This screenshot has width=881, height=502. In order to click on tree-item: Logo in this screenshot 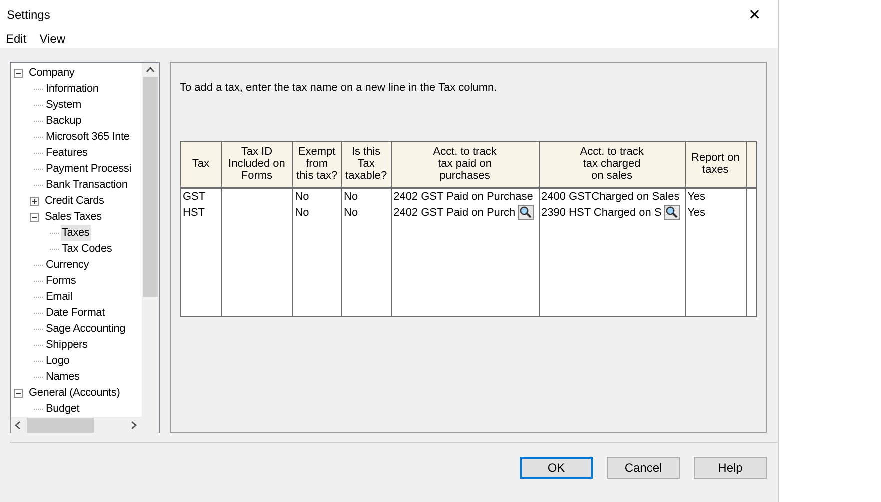, I will do `click(58, 361)`.